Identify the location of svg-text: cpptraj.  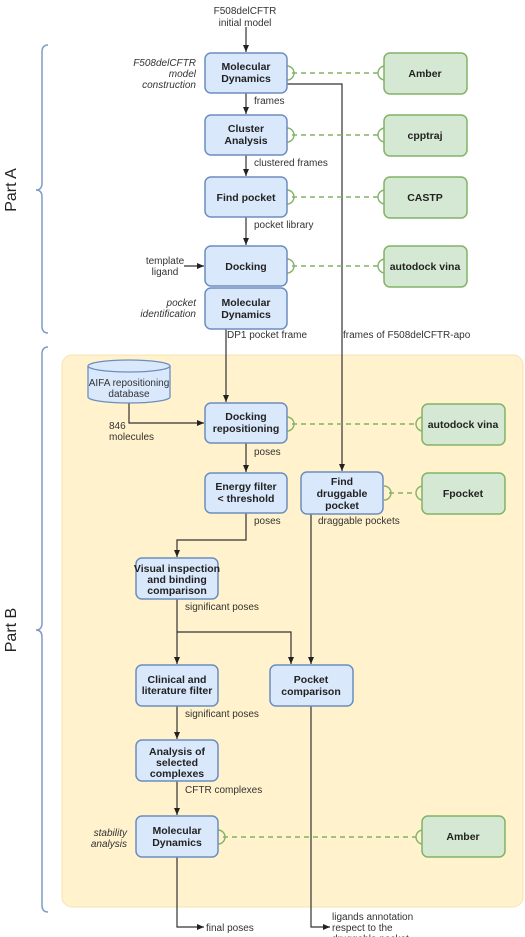
(424, 136).